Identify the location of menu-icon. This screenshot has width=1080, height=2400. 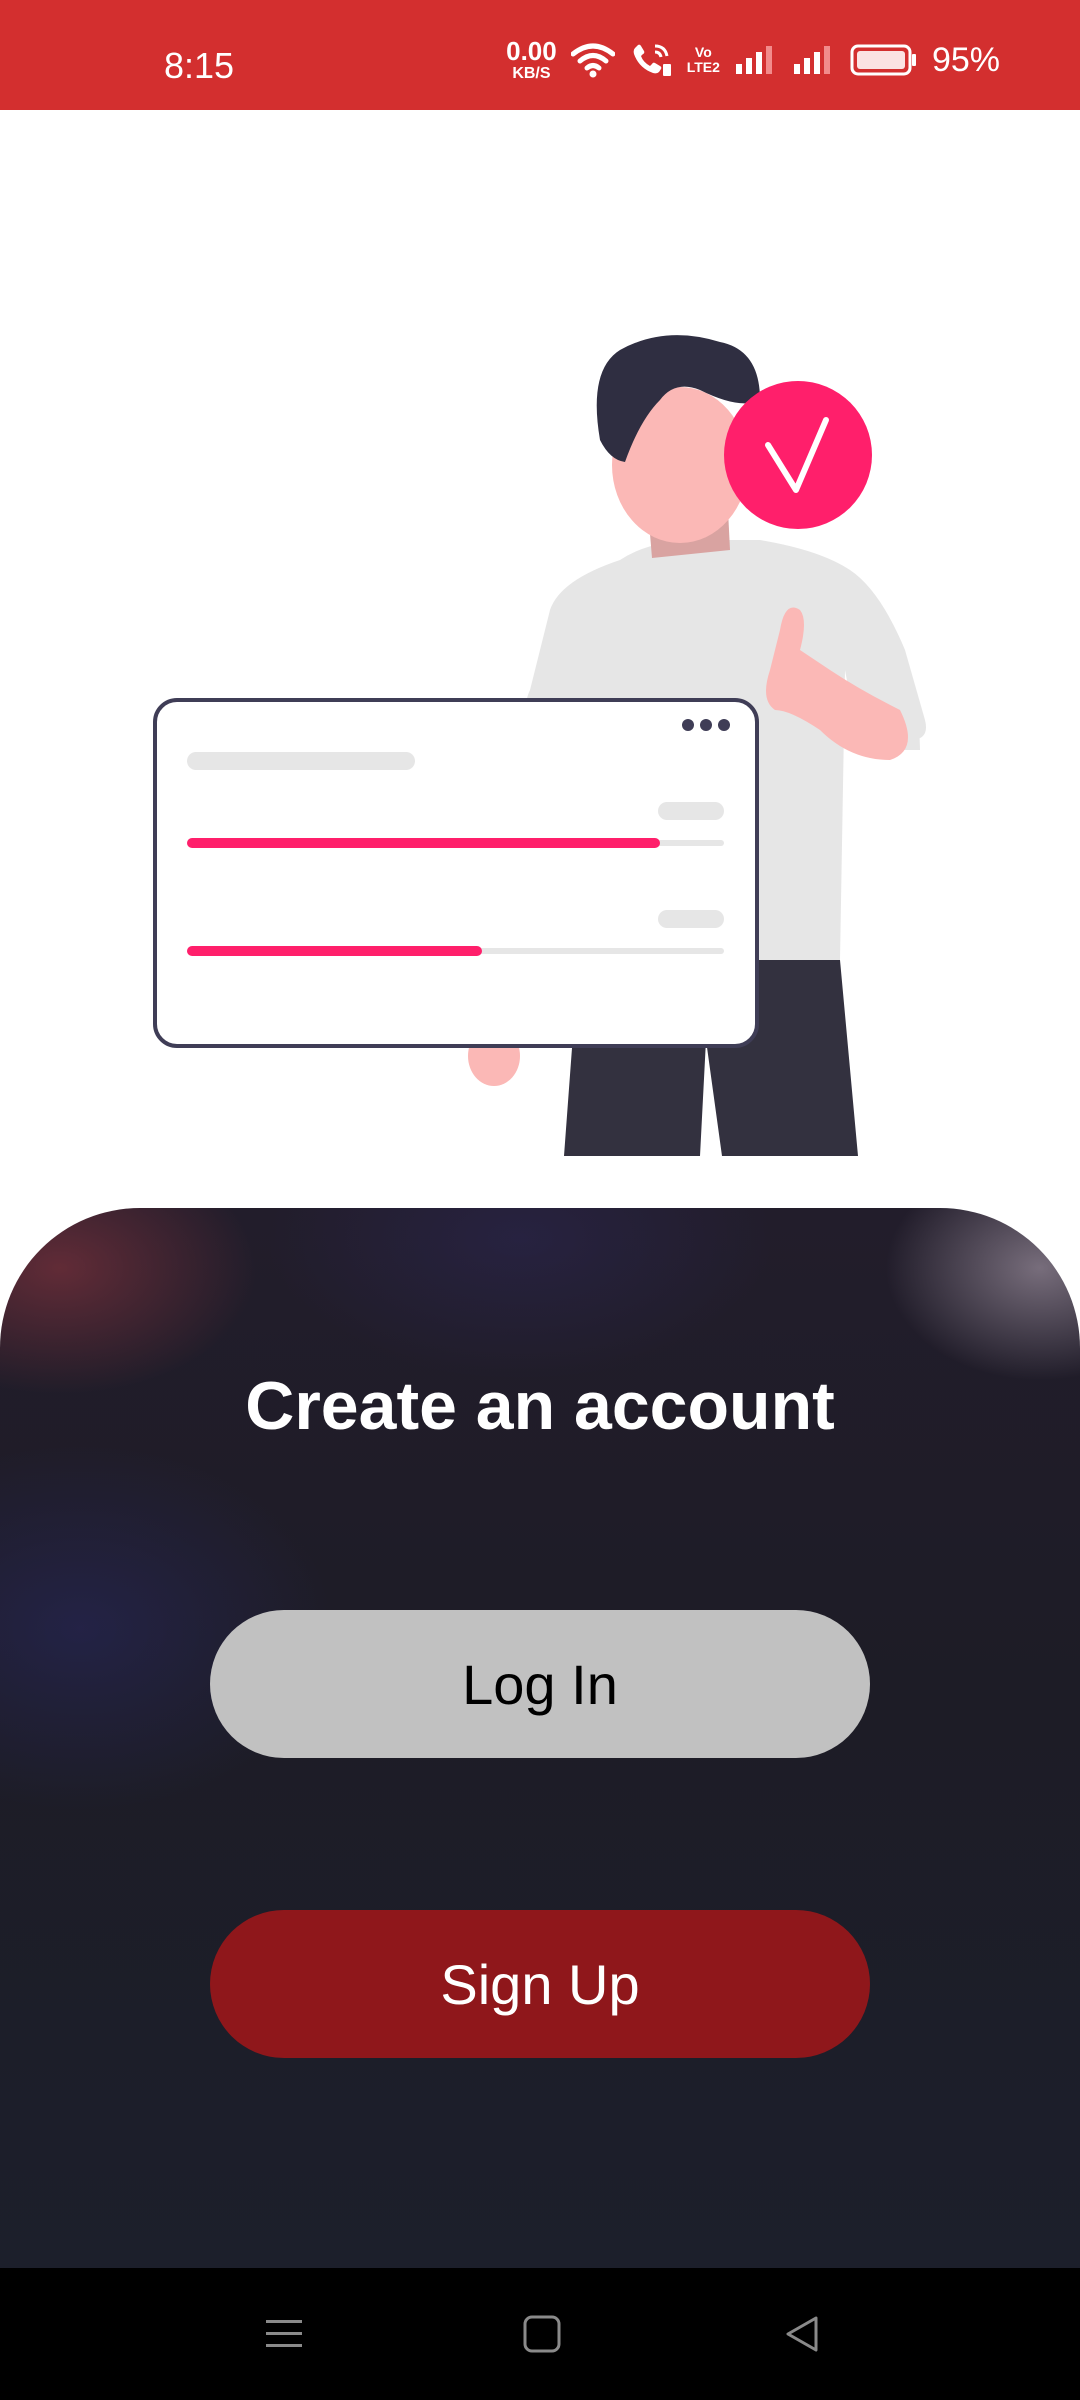
(284, 2334).